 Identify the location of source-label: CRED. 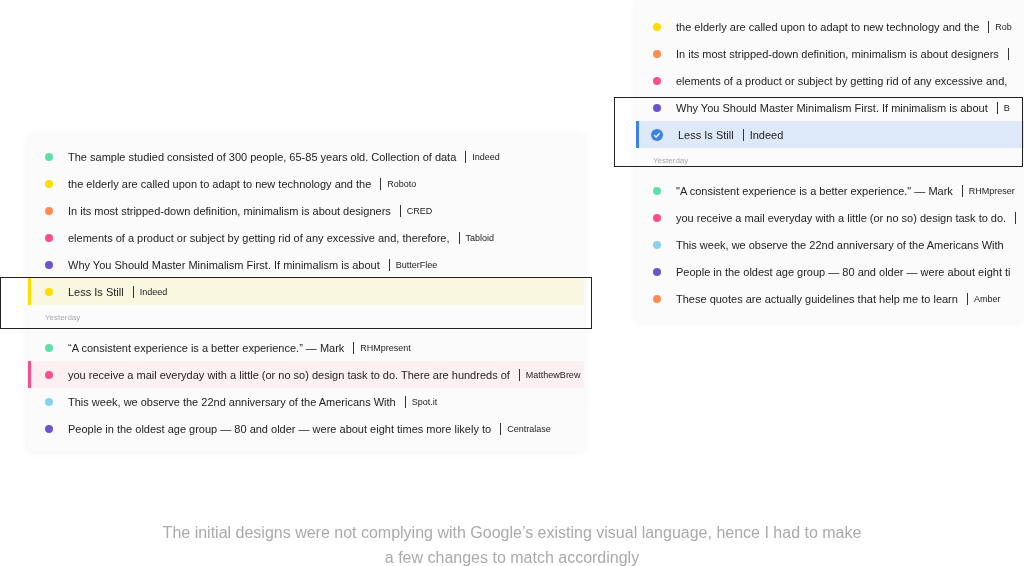
(419, 210).